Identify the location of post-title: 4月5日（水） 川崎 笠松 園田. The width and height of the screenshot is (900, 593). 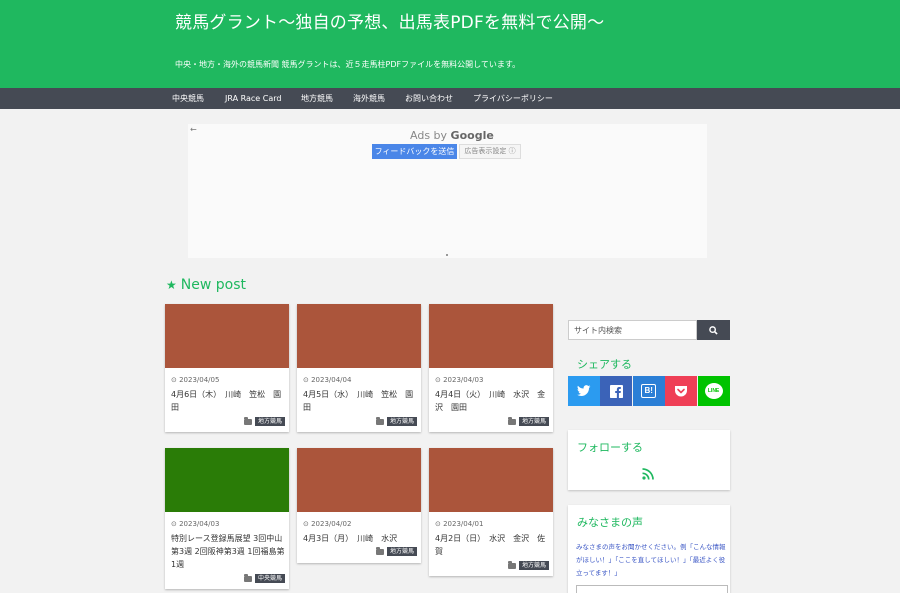
(360, 401).